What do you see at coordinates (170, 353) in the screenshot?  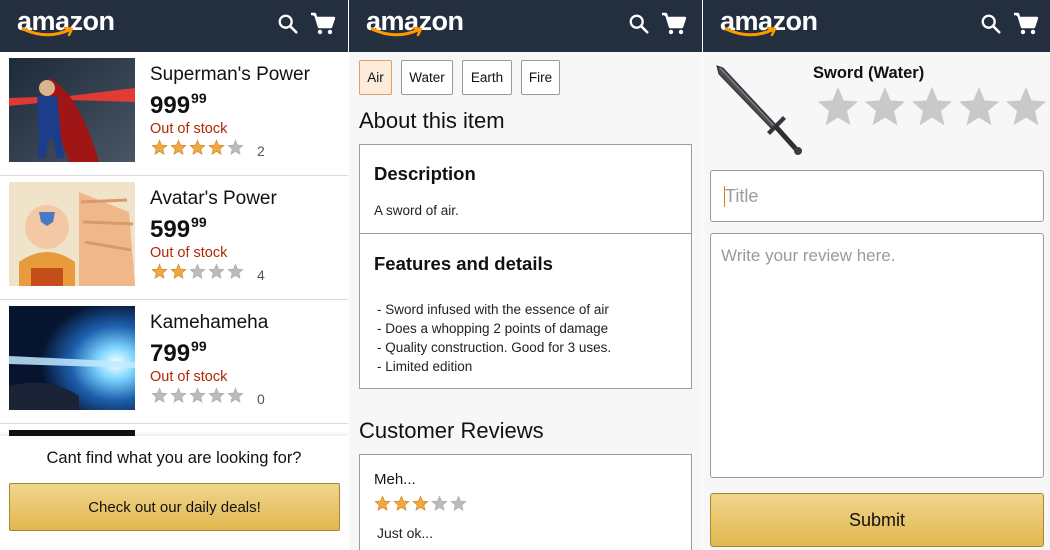 I see `price-whole: 799` at bounding box center [170, 353].